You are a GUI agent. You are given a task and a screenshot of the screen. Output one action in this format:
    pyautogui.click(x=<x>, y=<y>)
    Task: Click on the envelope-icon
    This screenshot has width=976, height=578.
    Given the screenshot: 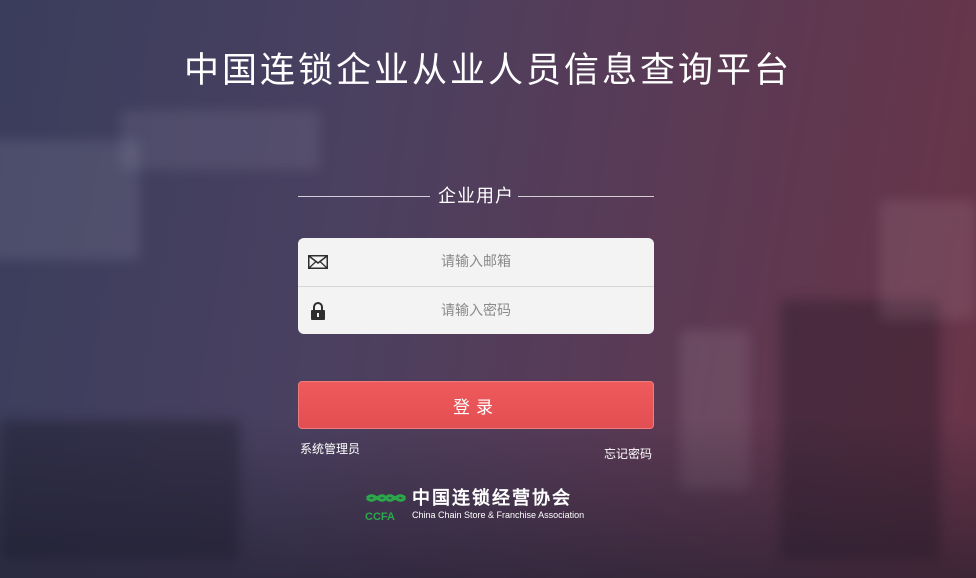 What is the action you would take?
    pyautogui.click(x=318, y=262)
    